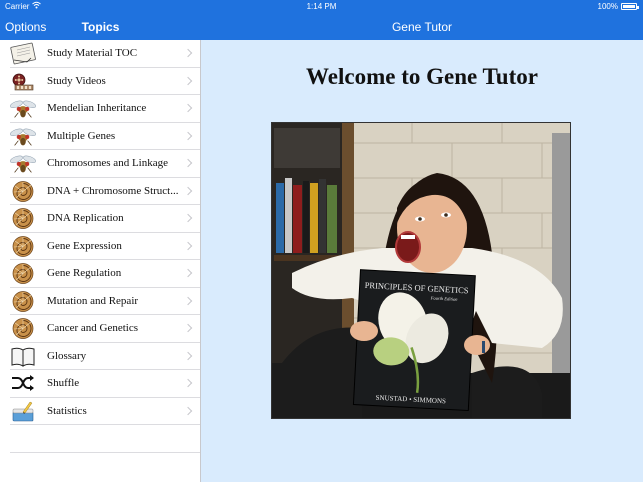  Describe the element at coordinates (422, 76) in the screenshot. I see `welcome-heading: Welcome to Gene Tutor` at that location.